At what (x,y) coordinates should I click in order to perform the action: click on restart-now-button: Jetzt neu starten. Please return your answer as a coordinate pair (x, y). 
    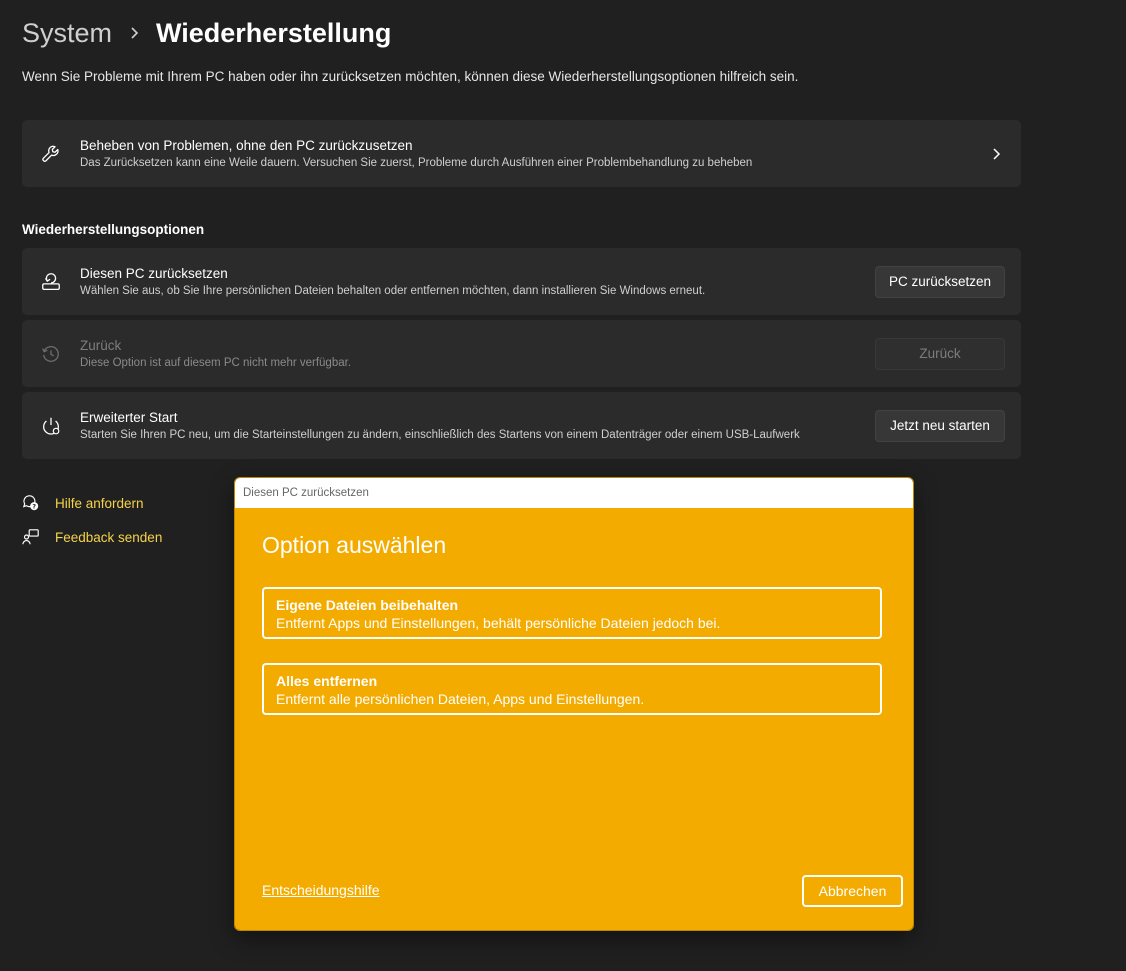
    Looking at the image, I should click on (940, 425).